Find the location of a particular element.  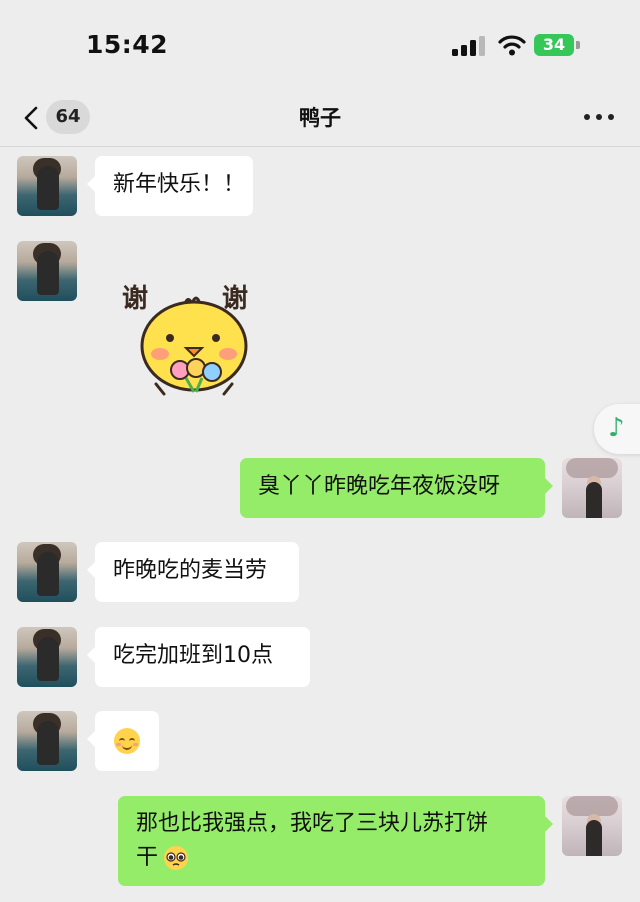

cellular-signal-icon is located at coordinates (468, 46).